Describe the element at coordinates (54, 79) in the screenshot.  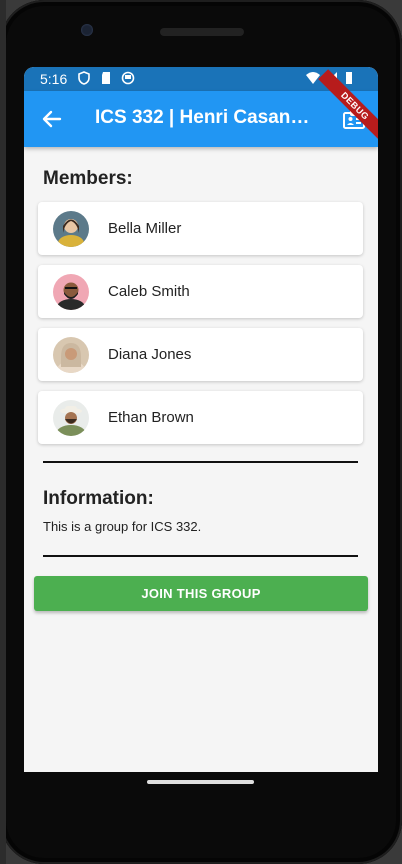
I see `status-time: 5:16` at that location.